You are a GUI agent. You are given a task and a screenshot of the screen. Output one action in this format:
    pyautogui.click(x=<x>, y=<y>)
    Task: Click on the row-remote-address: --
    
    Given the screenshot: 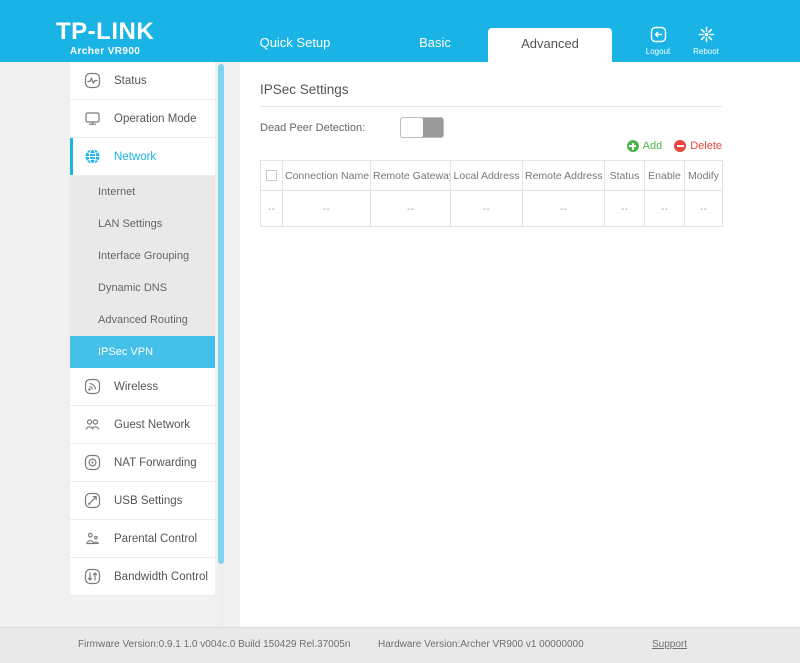 What is the action you would take?
    pyautogui.click(x=563, y=208)
    